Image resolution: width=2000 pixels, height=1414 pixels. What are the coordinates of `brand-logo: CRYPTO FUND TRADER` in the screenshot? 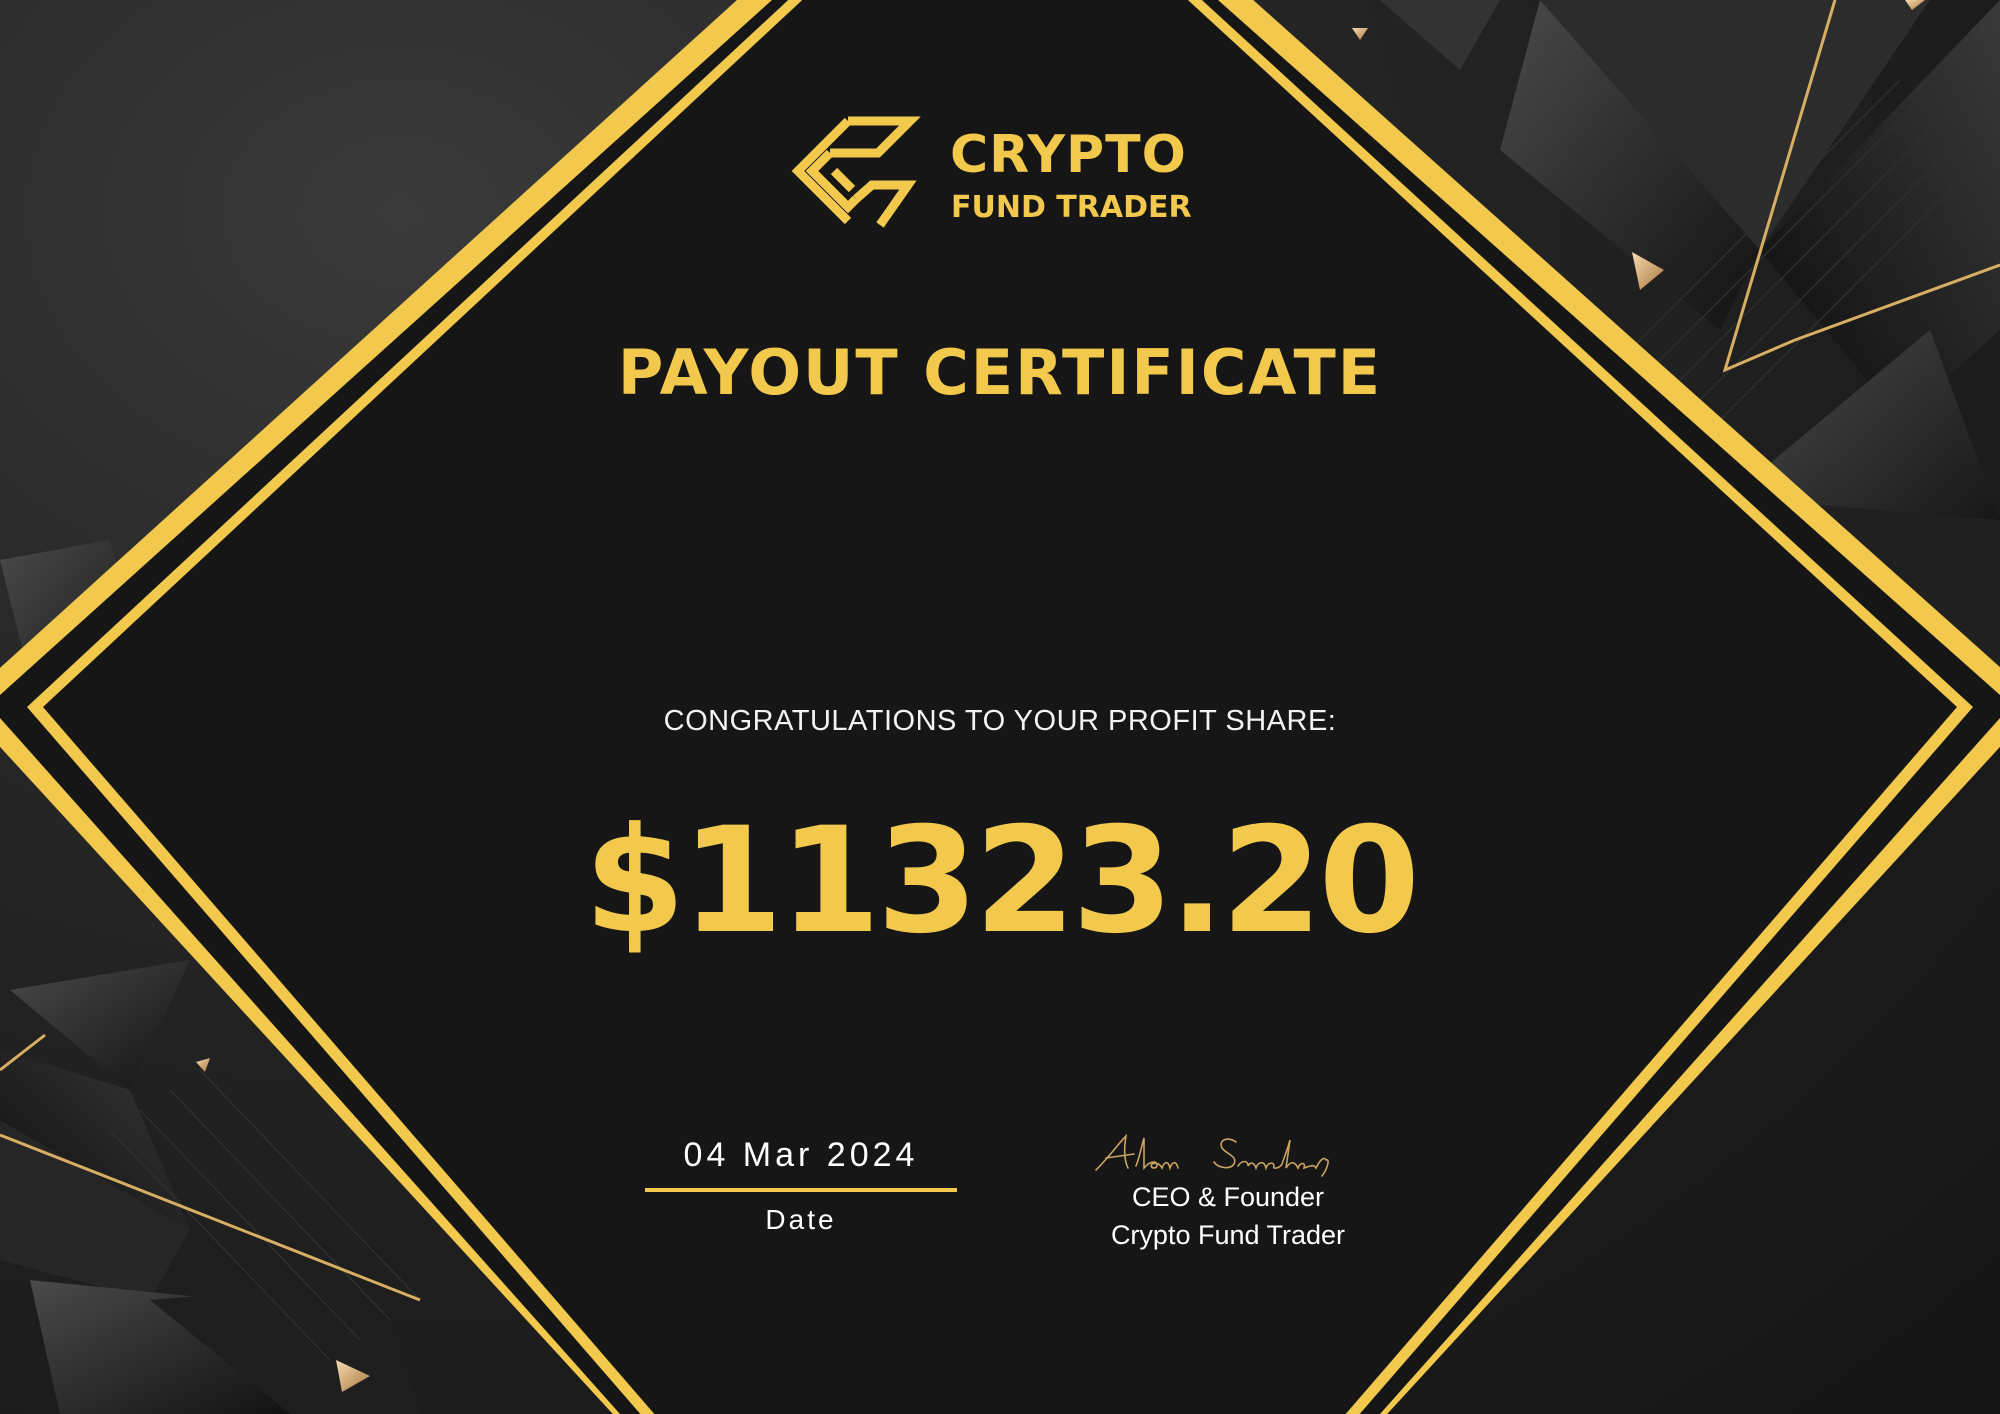 It's located at (1000, 175).